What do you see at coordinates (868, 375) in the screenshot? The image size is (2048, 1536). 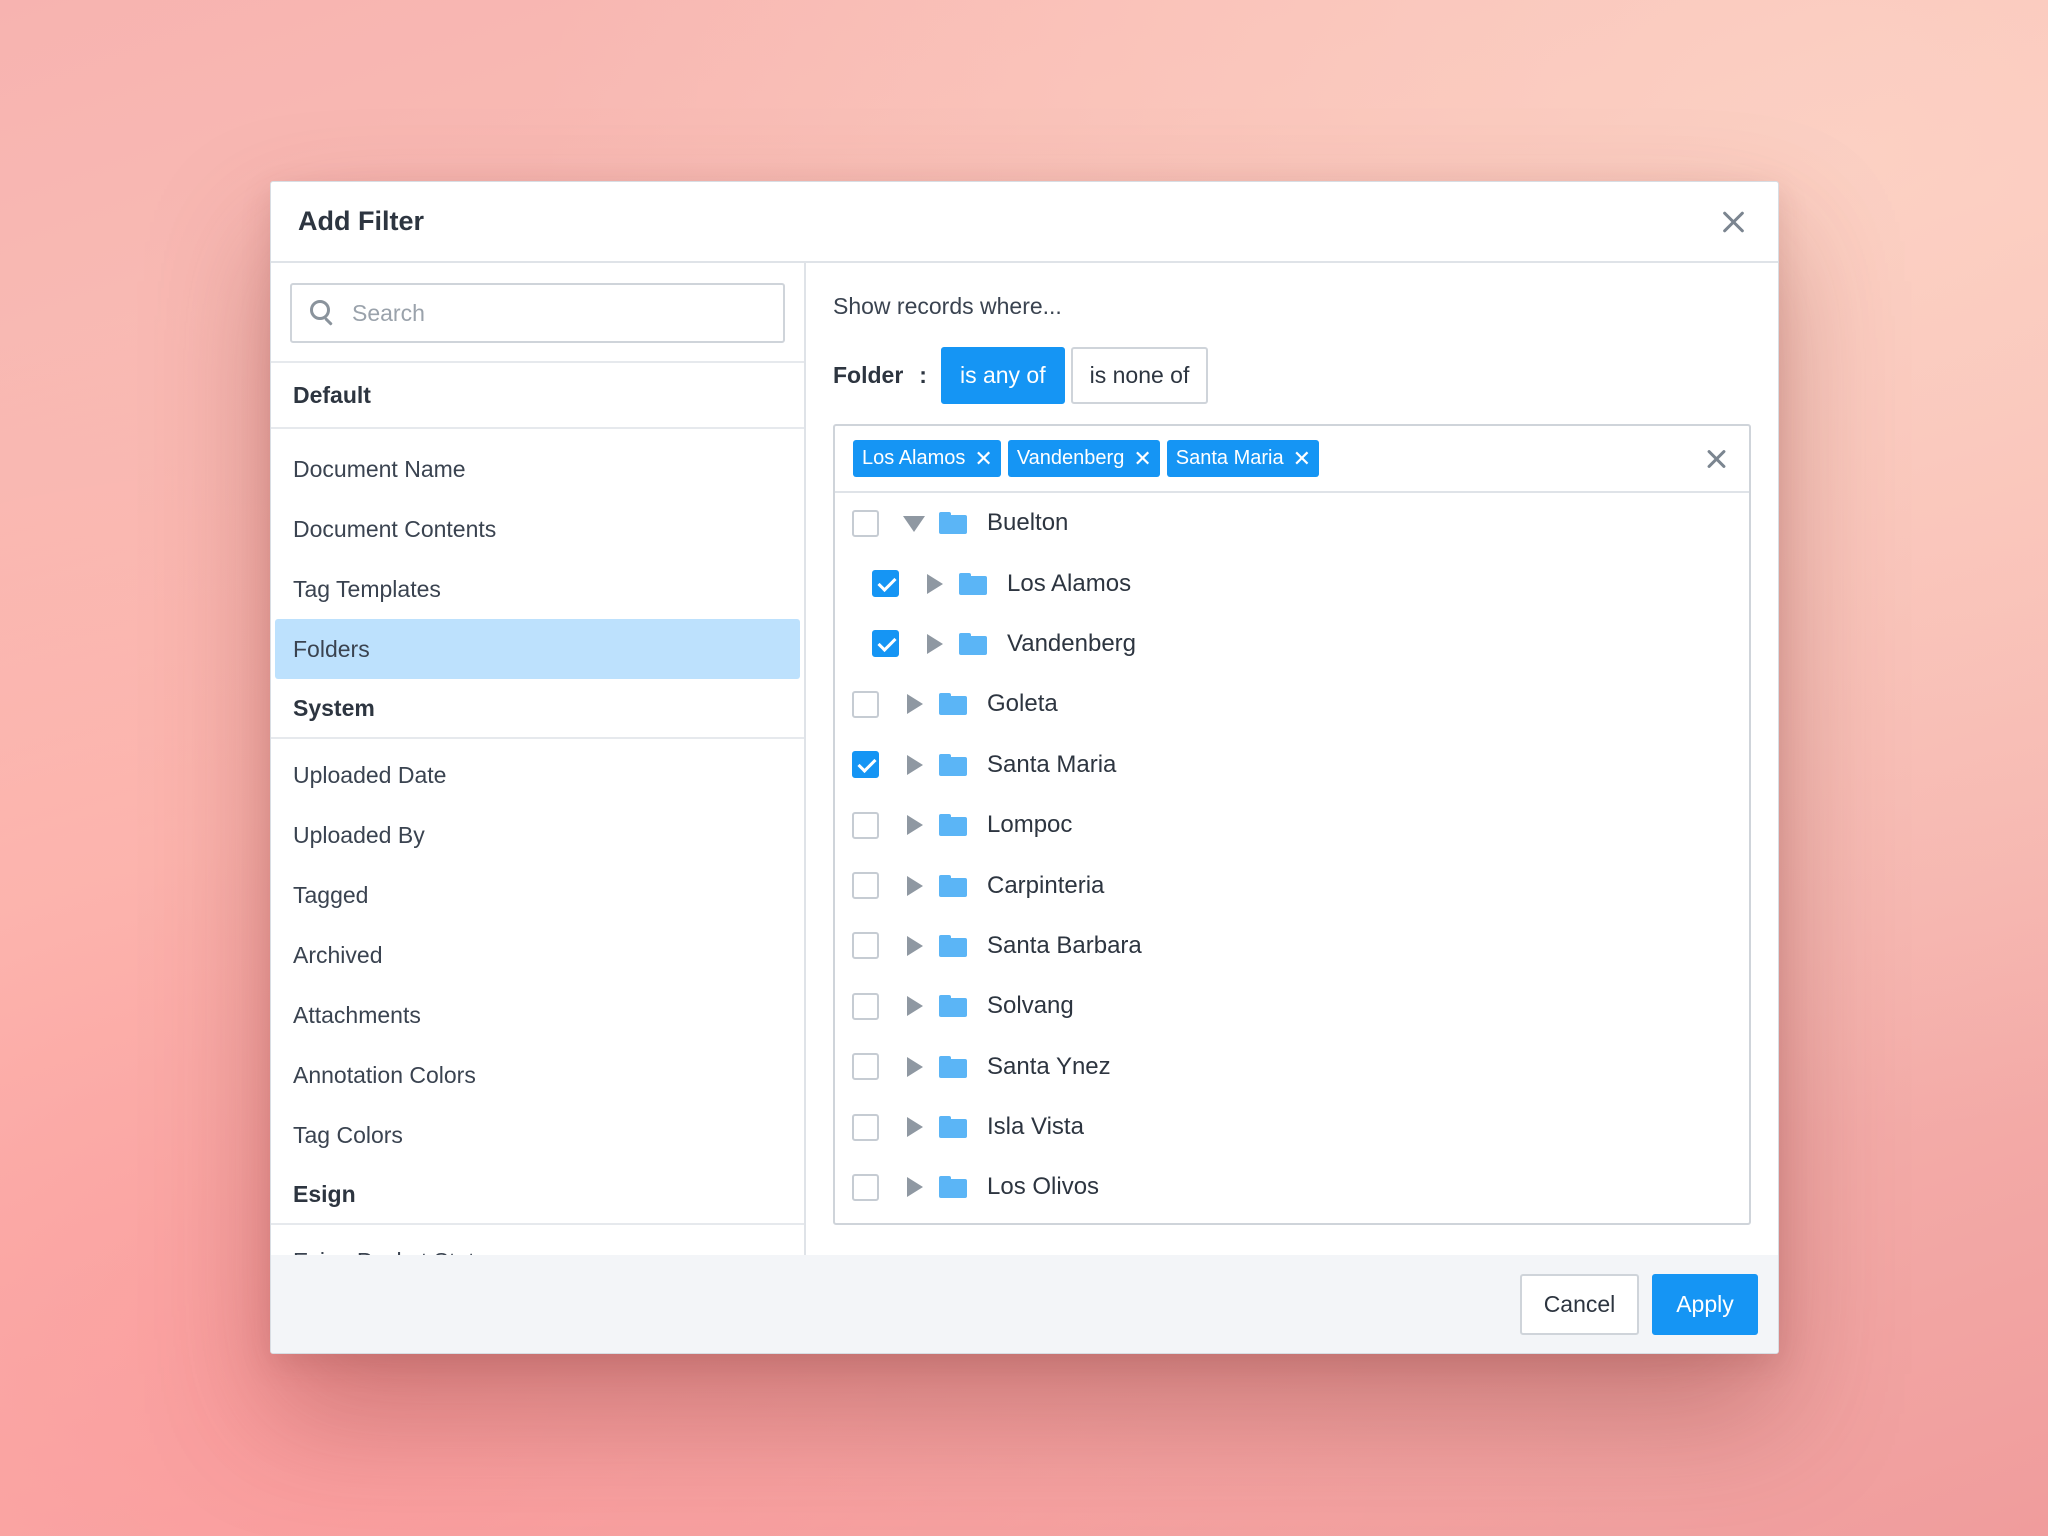 I see `field-label: Folder` at bounding box center [868, 375].